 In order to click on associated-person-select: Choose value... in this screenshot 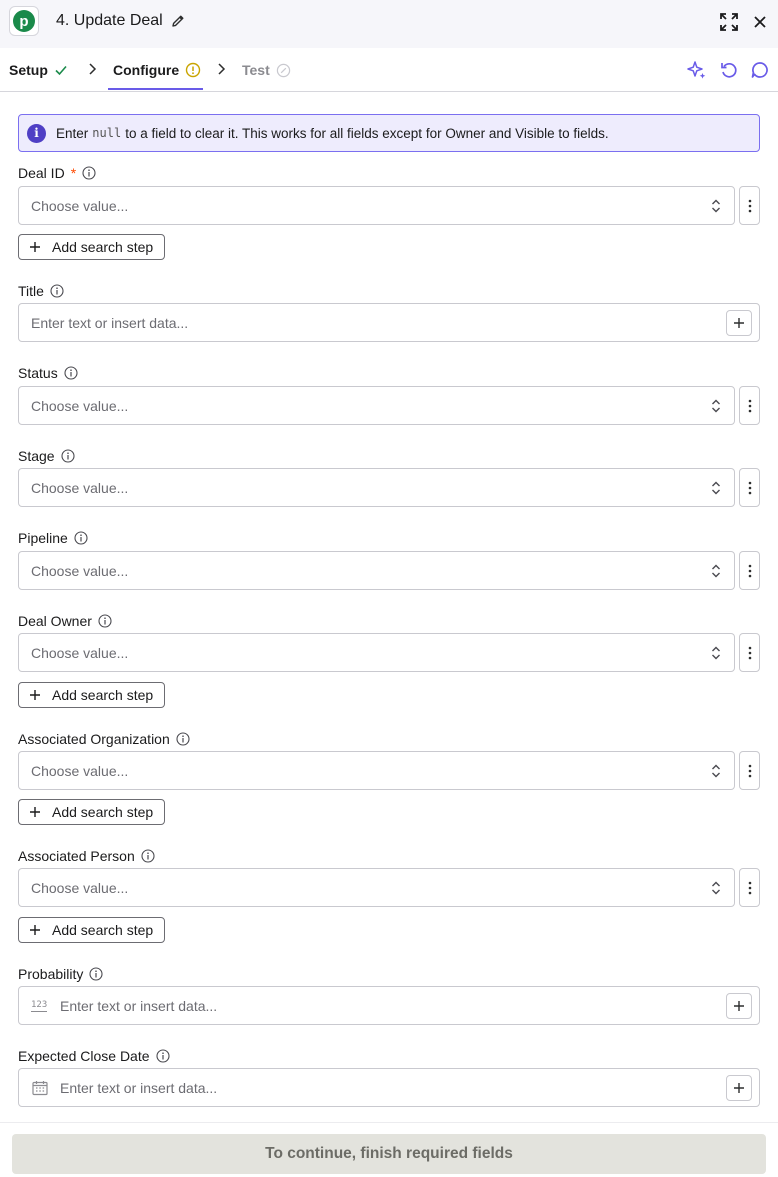, I will do `click(376, 887)`.